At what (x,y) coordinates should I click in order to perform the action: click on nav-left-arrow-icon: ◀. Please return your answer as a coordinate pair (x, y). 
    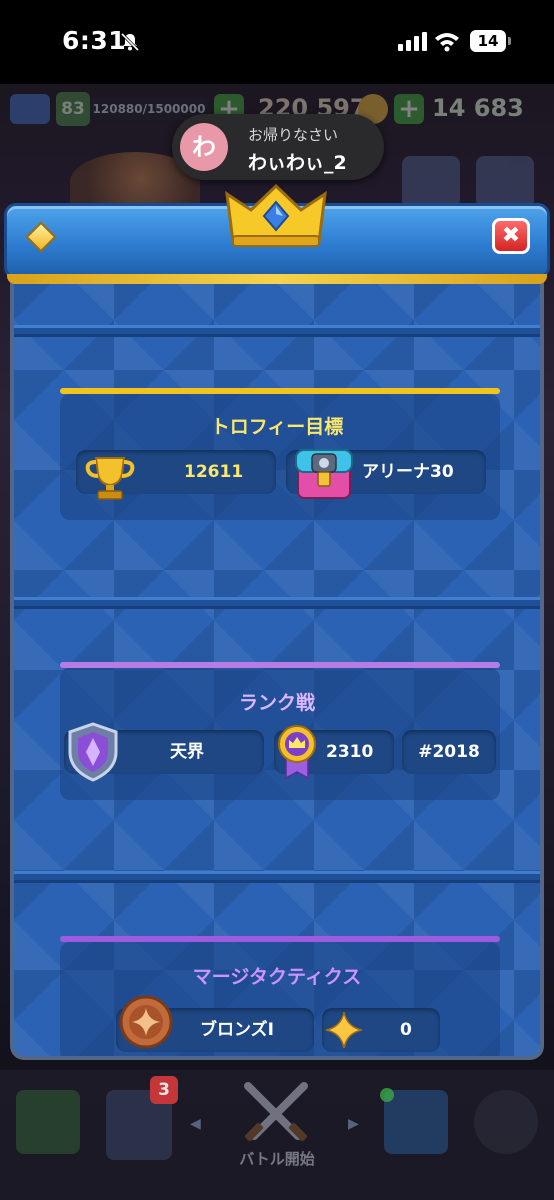
    Looking at the image, I should click on (195, 1124).